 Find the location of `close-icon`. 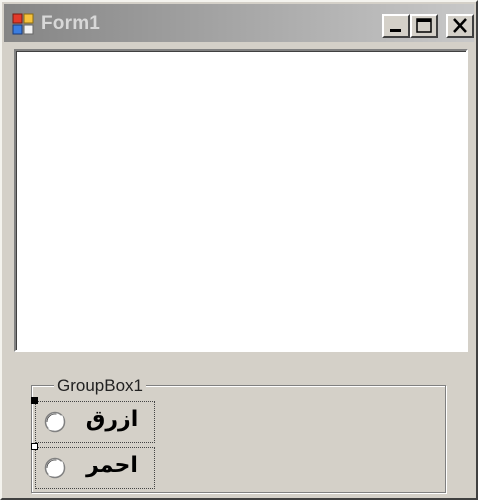

close-icon is located at coordinates (460, 25).